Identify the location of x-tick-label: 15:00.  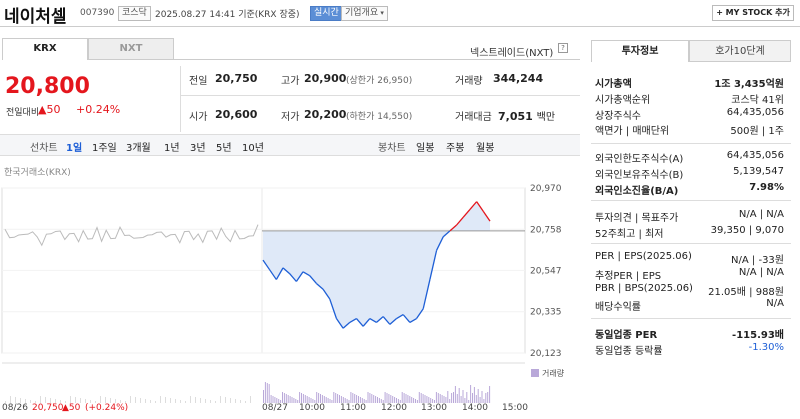
(515, 408).